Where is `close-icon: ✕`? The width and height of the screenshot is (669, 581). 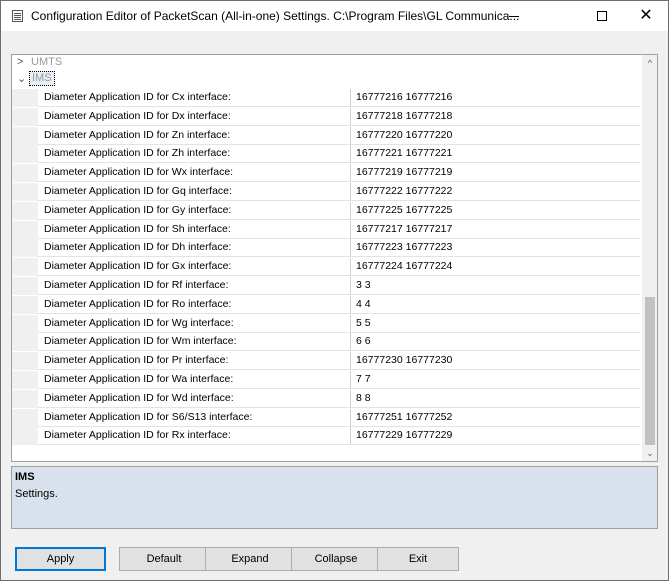
close-icon: ✕ is located at coordinates (646, 15).